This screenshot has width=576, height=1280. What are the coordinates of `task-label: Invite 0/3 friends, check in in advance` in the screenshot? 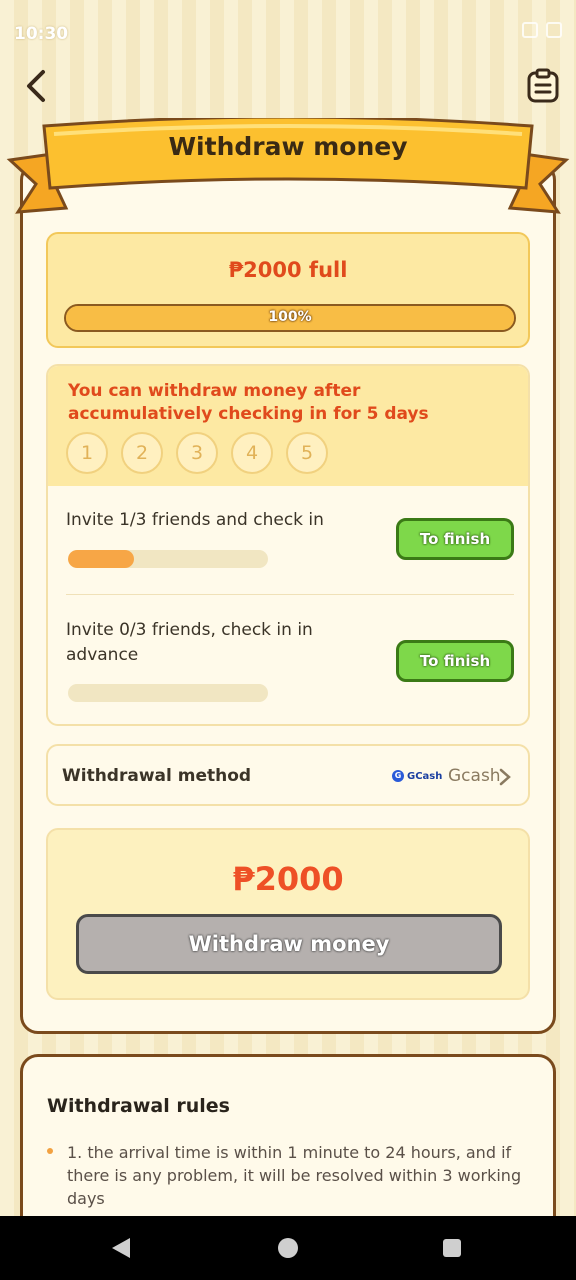 It's located at (189, 642).